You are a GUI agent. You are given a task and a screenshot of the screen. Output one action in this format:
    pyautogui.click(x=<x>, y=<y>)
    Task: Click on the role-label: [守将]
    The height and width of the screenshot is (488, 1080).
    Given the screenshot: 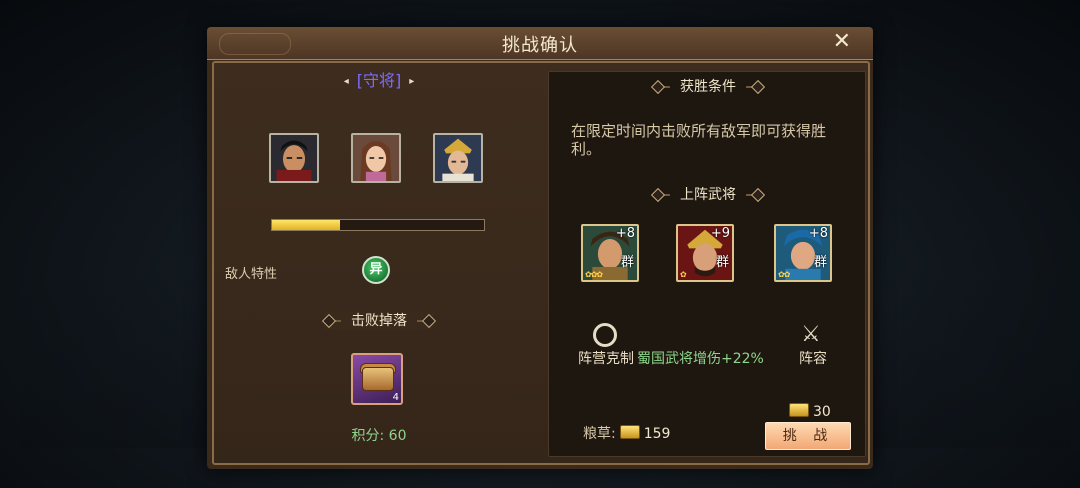 What is the action you would take?
    pyautogui.click(x=379, y=80)
    